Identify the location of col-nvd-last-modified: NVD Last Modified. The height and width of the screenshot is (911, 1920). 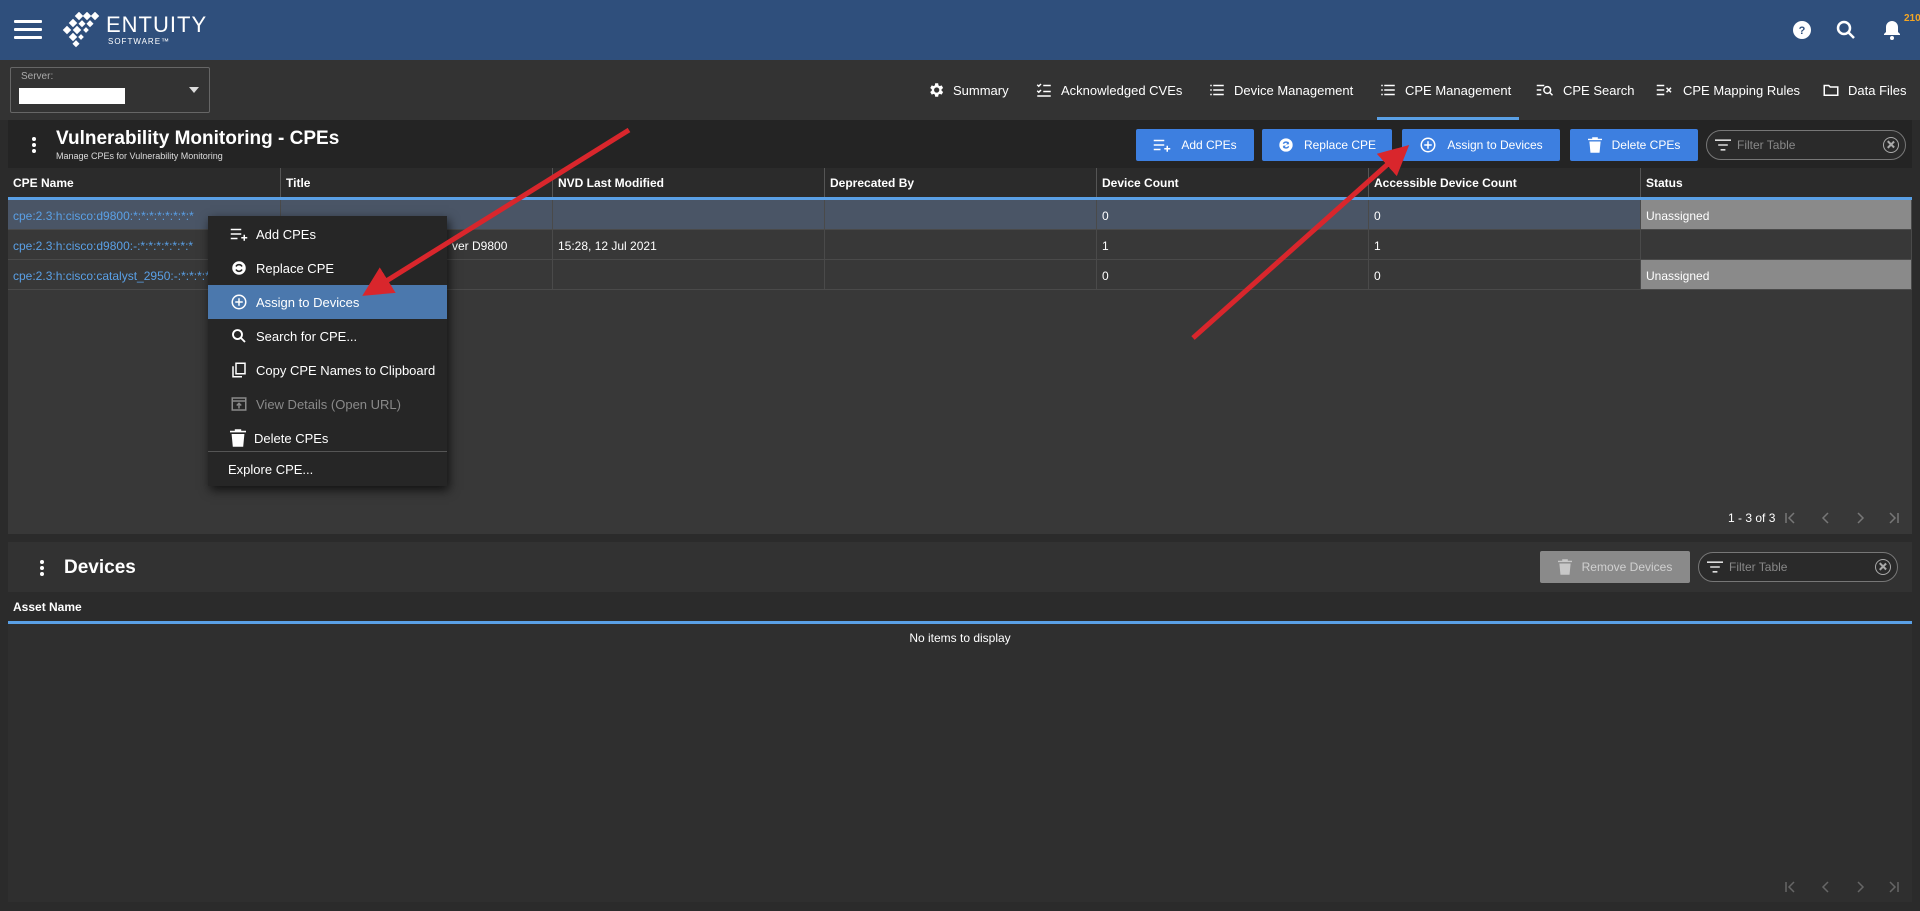
(689, 182).